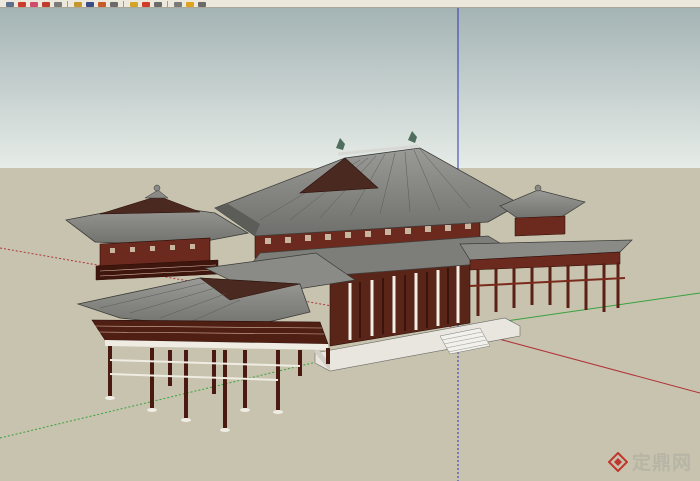 Image resolution: width=700 pixels, height=481 pixels. Describe the element at coordinates (21, 3) in the screenshot. I see `paint-bucket-icon` at that location.